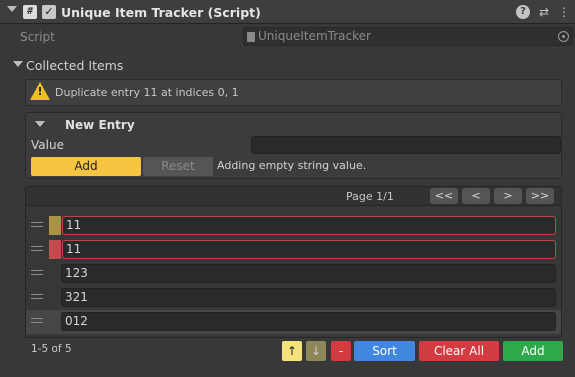 Image resolution: width=575 pixels, height=377 pixels. Describe the element at coordinates (564, 12) in the screenshot. I see `context-menu-icon: ⋮` at that location.